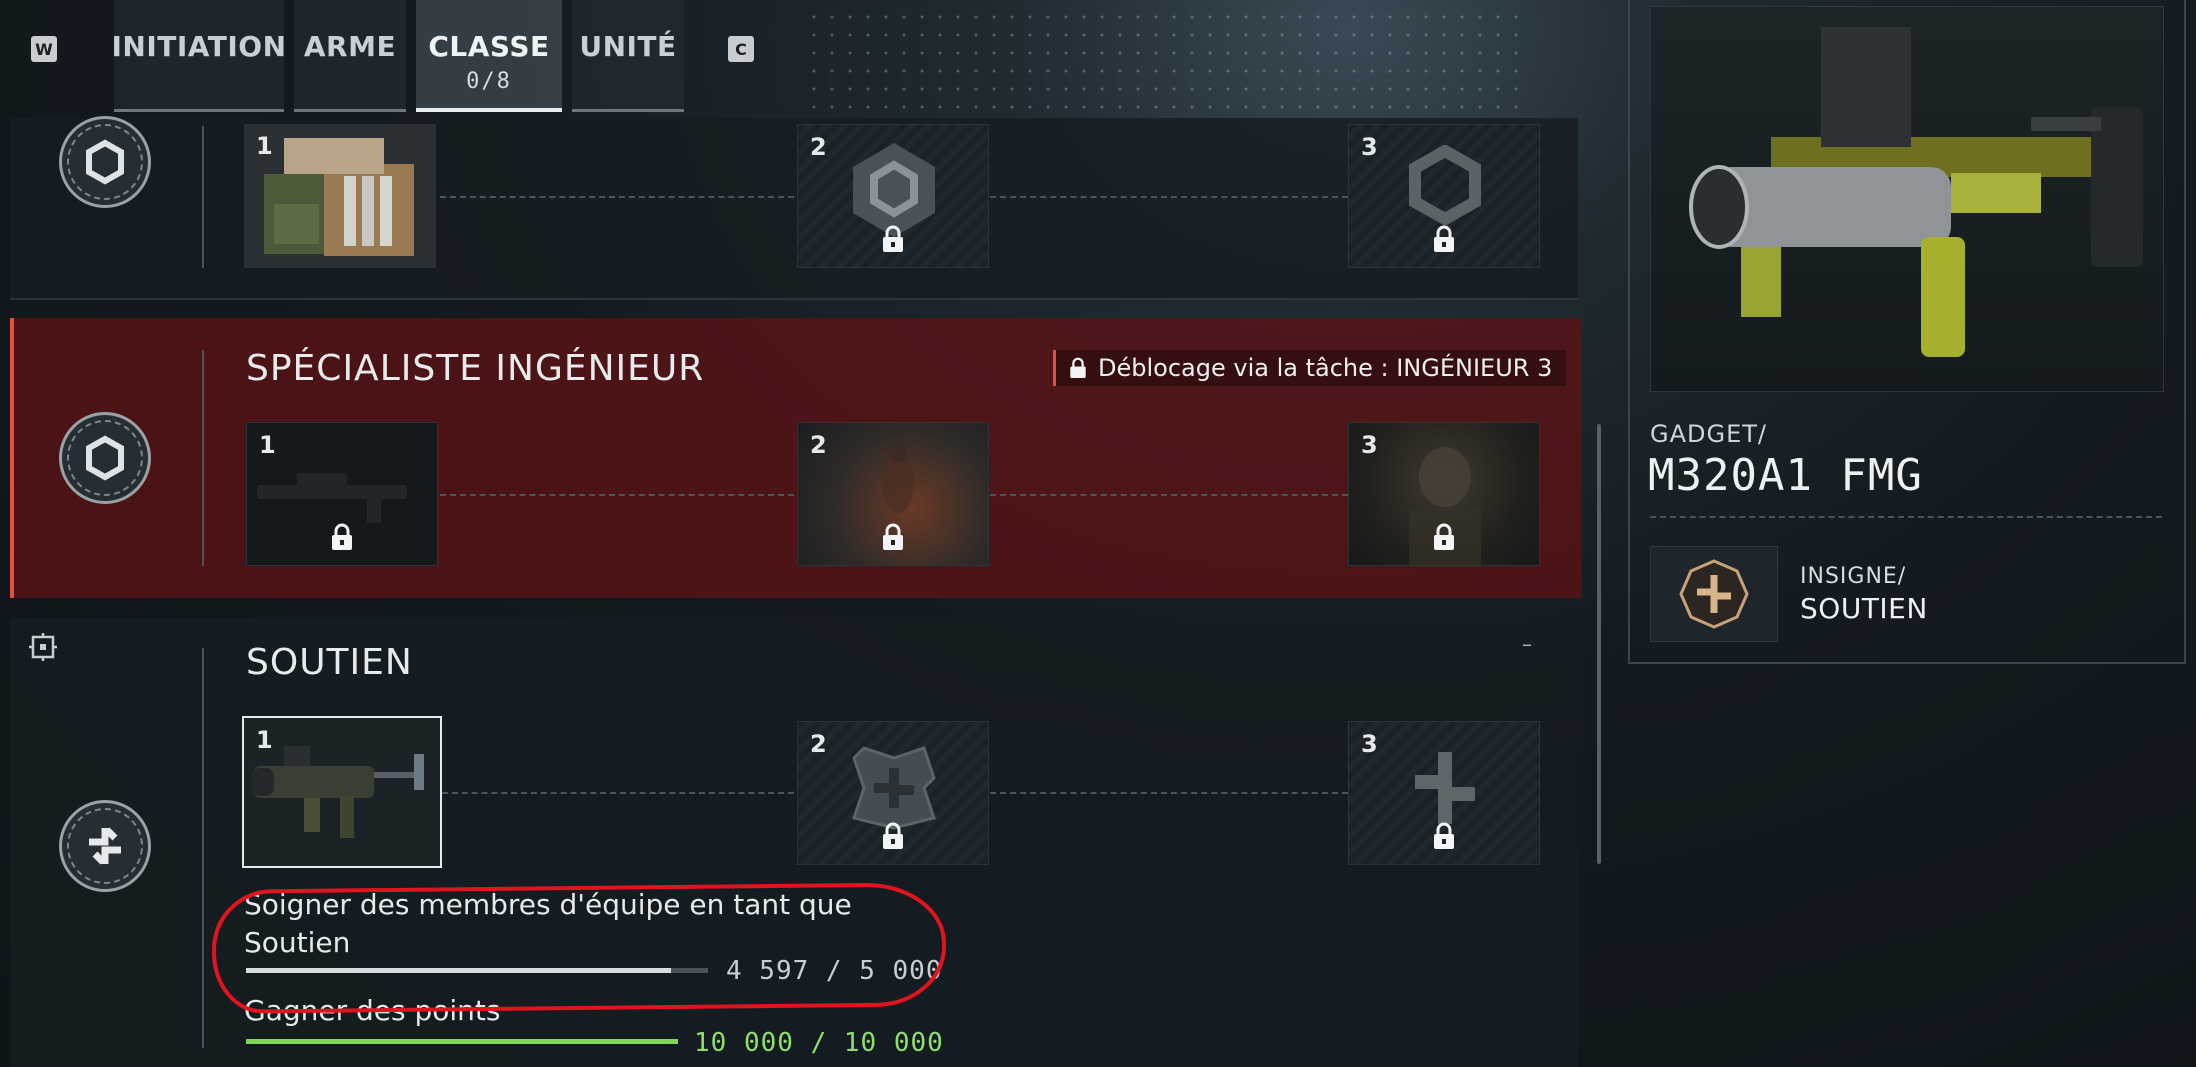  What do you see at coordinates (43, 647) in the screenshot?
I see `target-icon` at bounding box center [43, 647].